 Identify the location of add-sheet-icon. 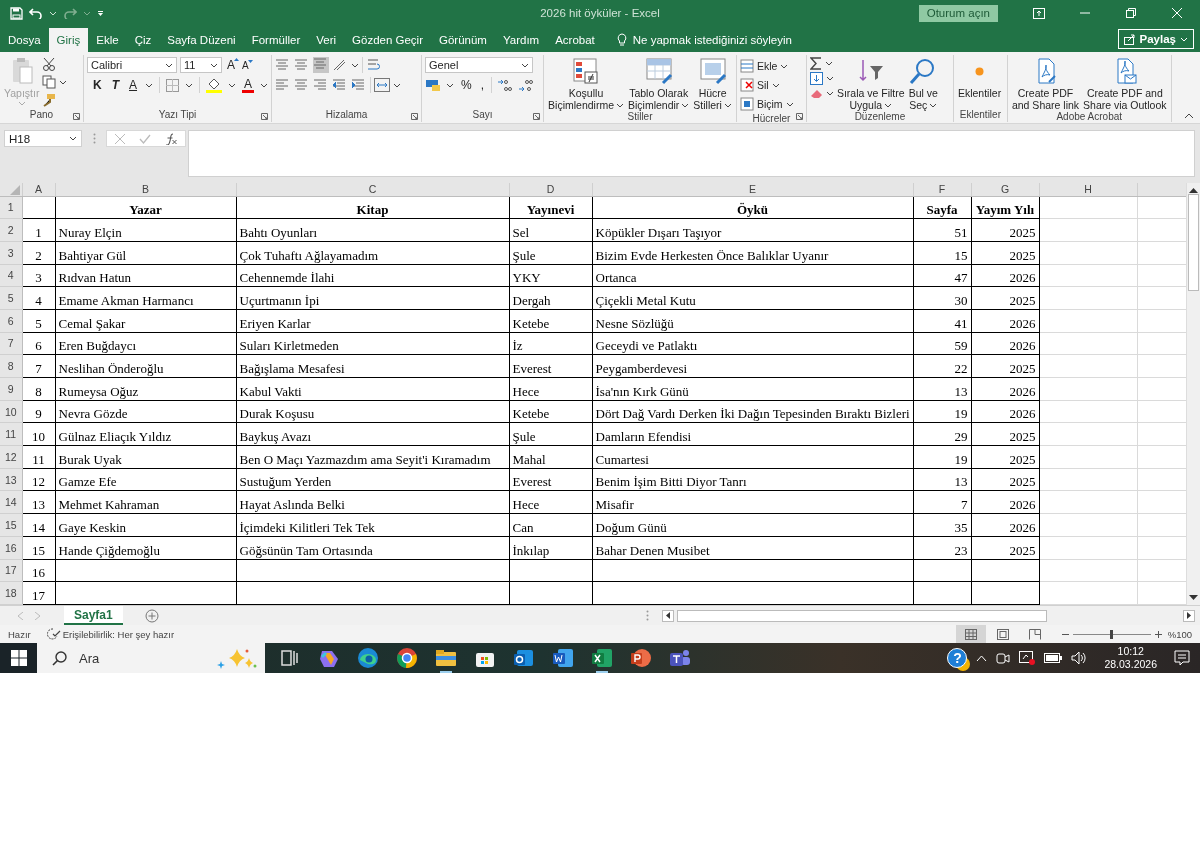
(151, 615).